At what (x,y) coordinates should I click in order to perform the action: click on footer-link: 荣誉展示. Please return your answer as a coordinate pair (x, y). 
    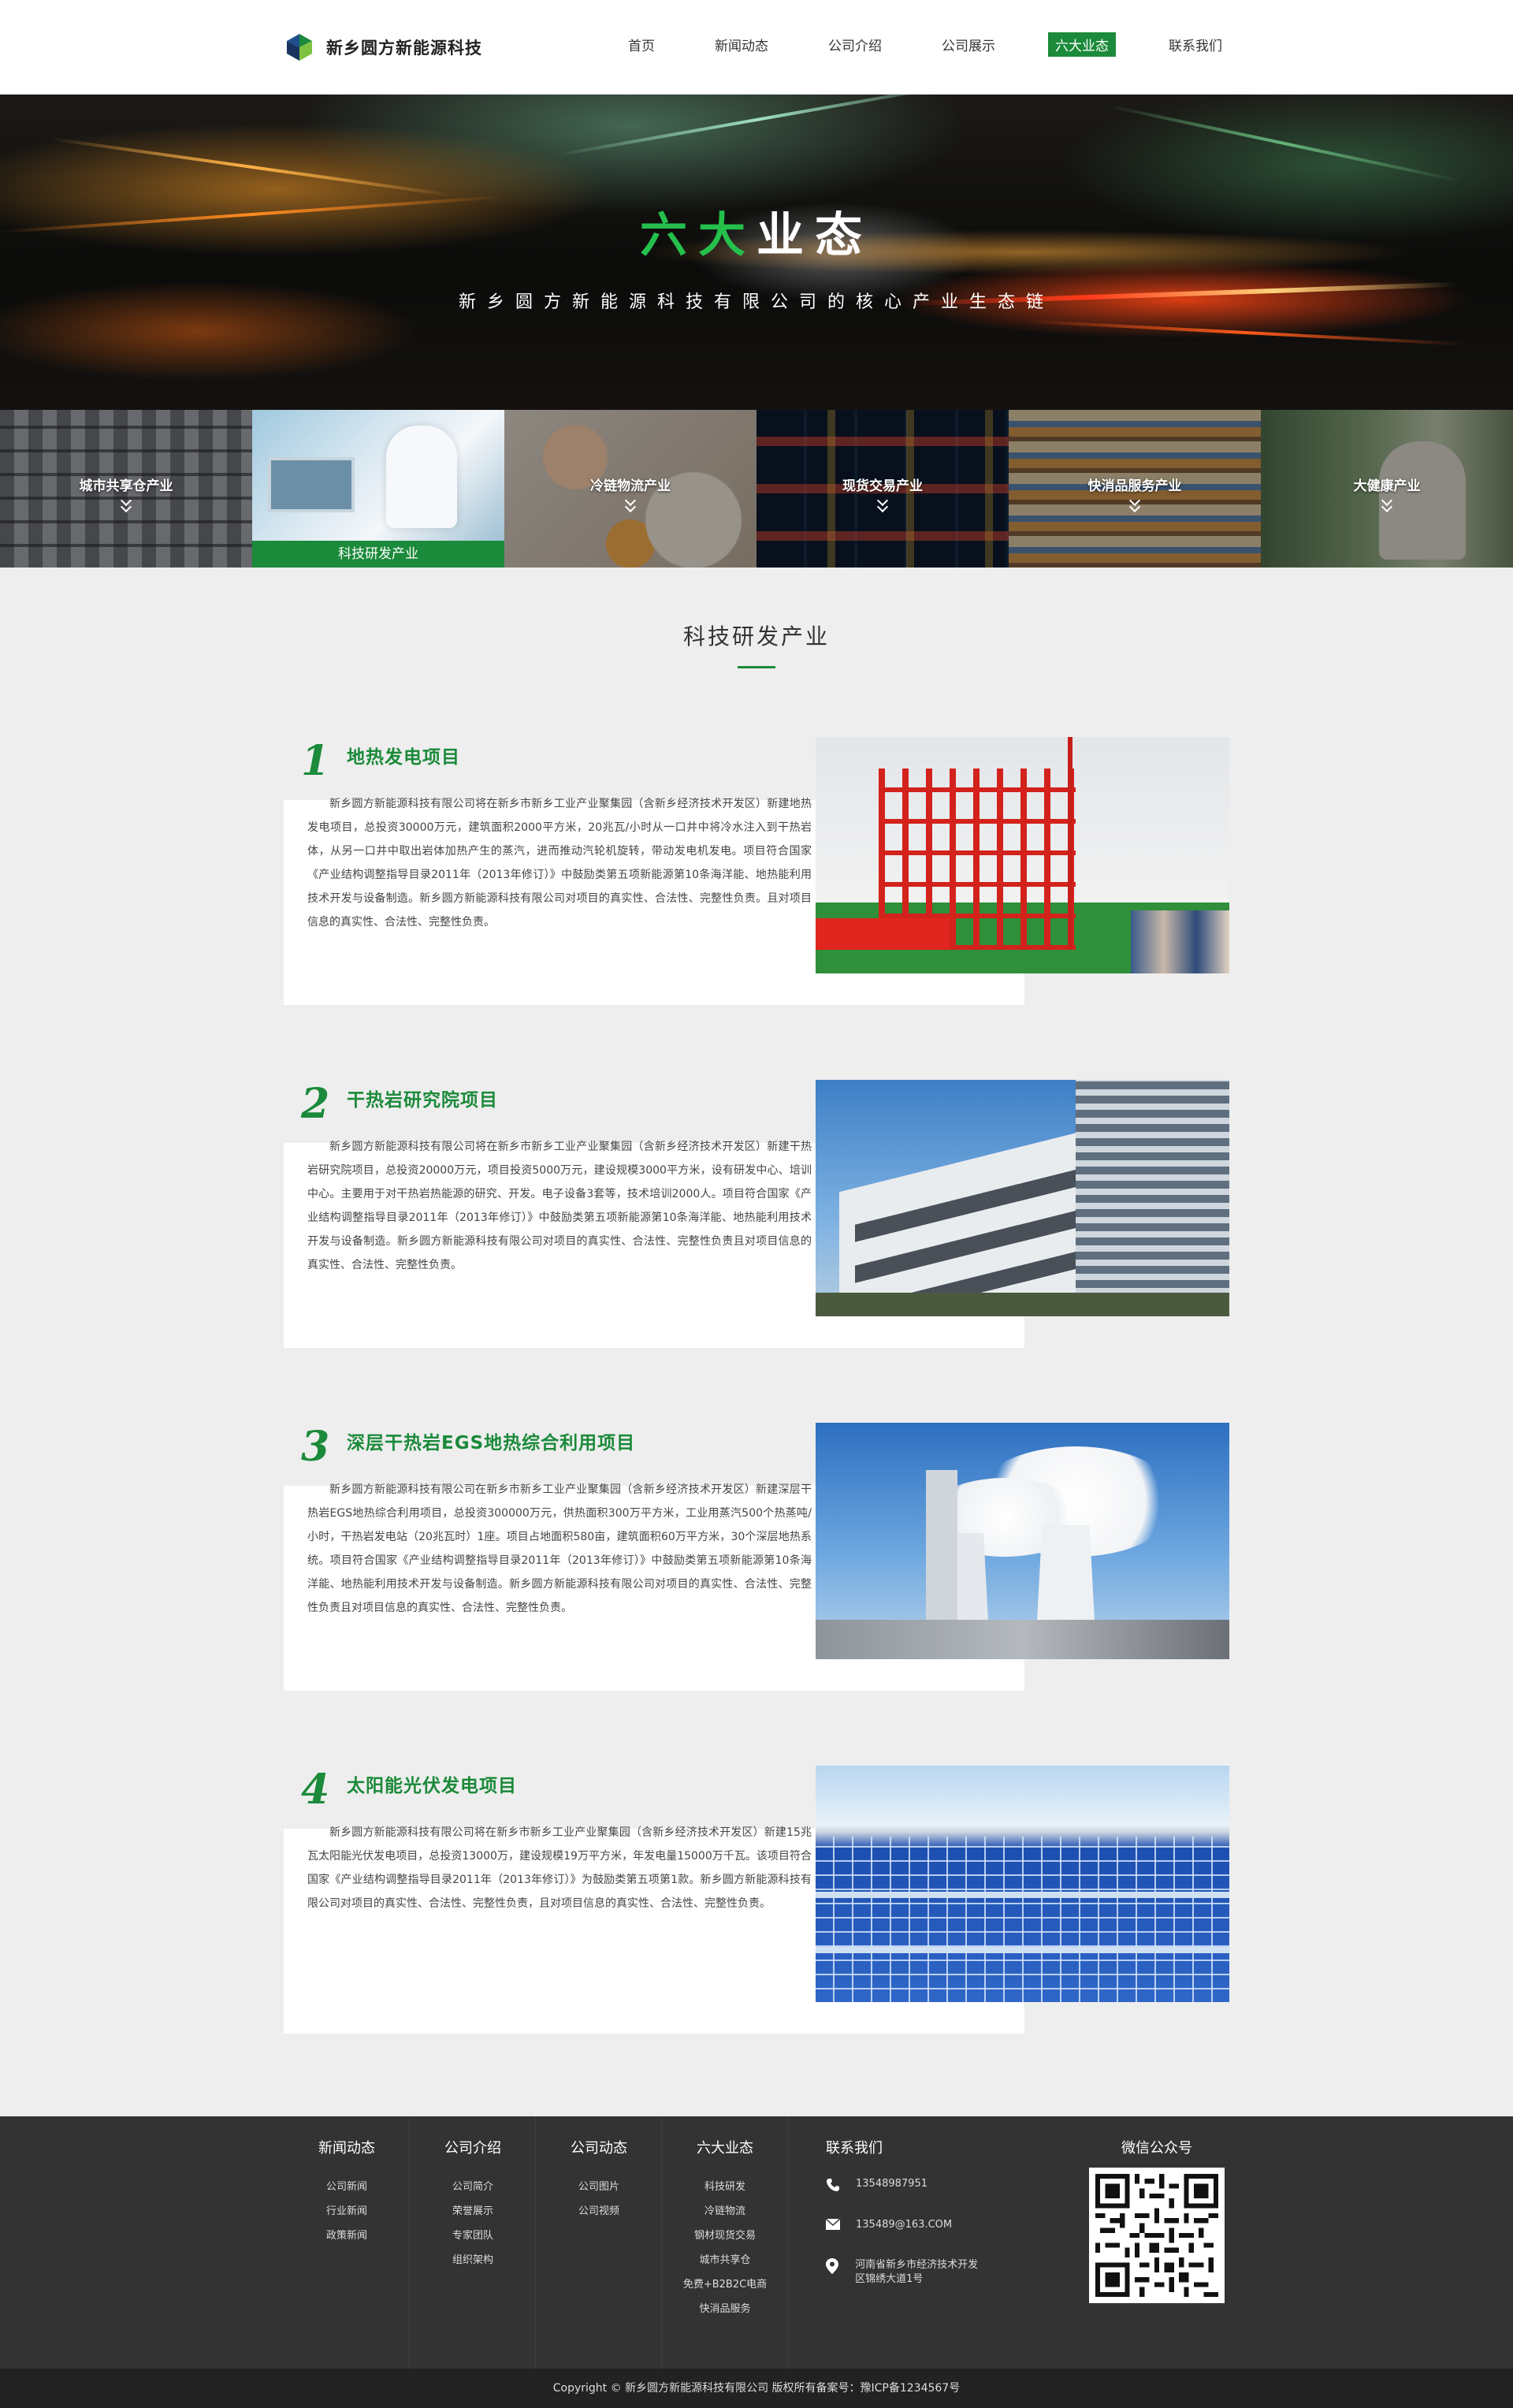
    Looking at the image, I should click on (473, 2209).